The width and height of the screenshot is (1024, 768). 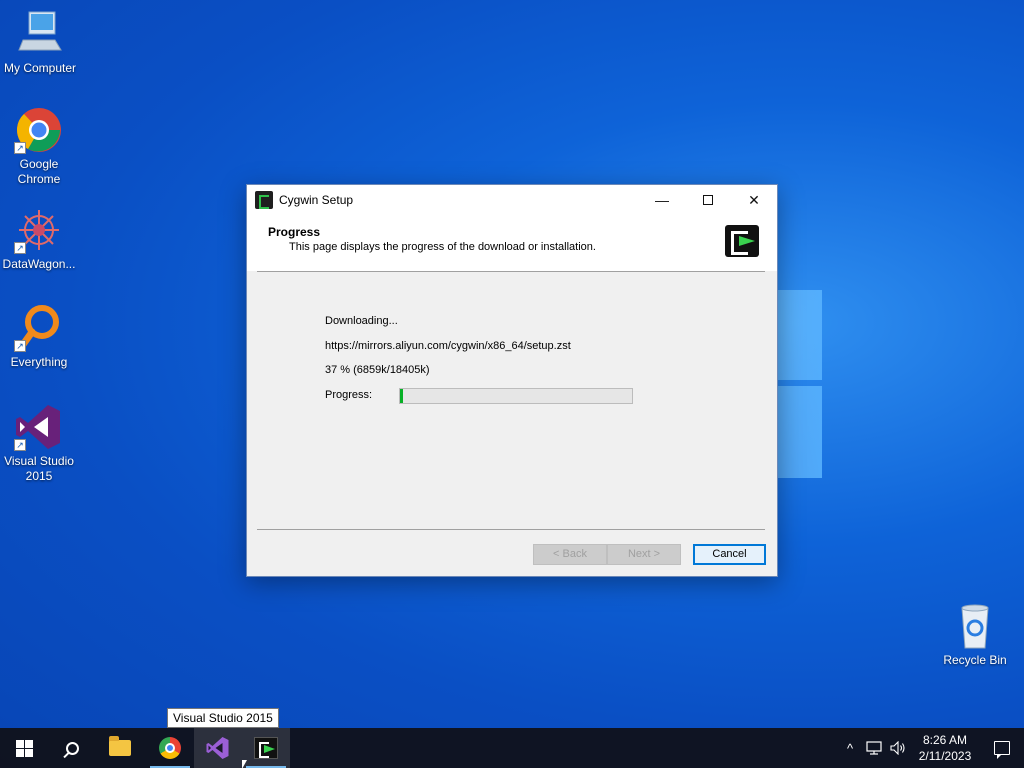 I want to click on desktop-icon-label: Recycle Bin, so click(x=975, y=660).